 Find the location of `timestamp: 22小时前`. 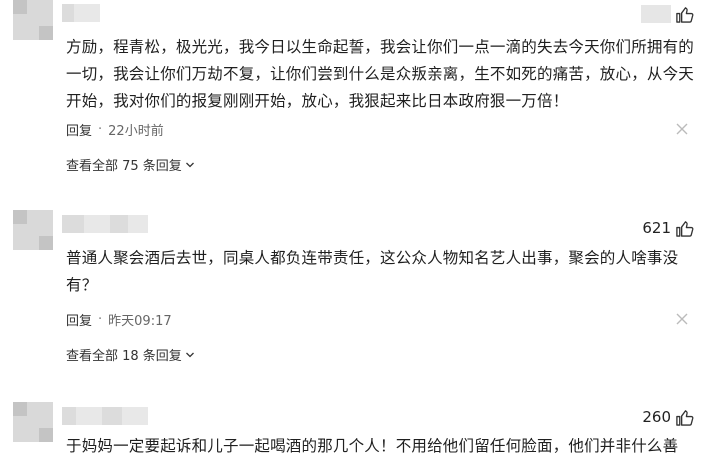

timestamp: 22小时前 is located at coordinates (136, 131).